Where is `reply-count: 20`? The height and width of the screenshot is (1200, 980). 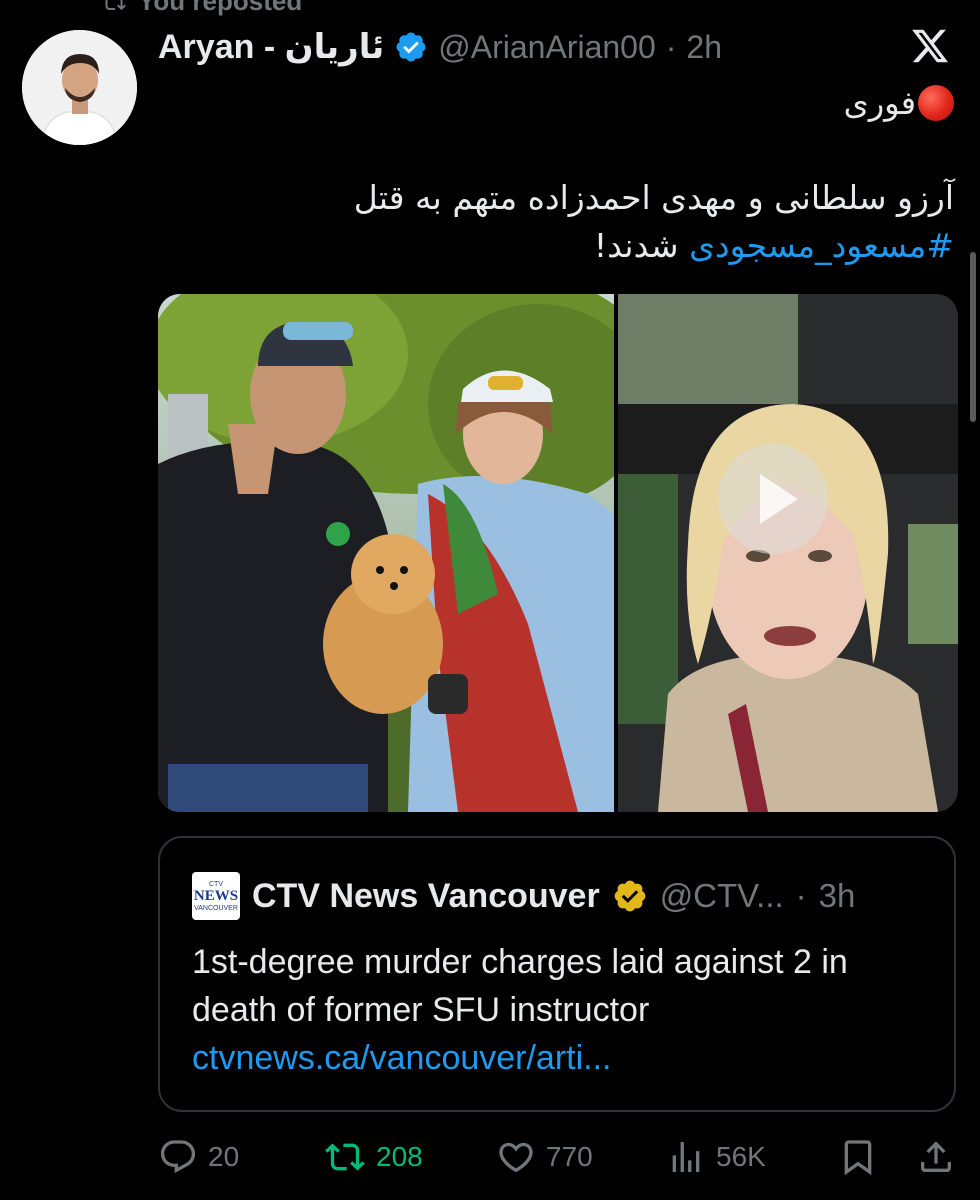
reply-count: 20 is located at coordinates (224, 1156).